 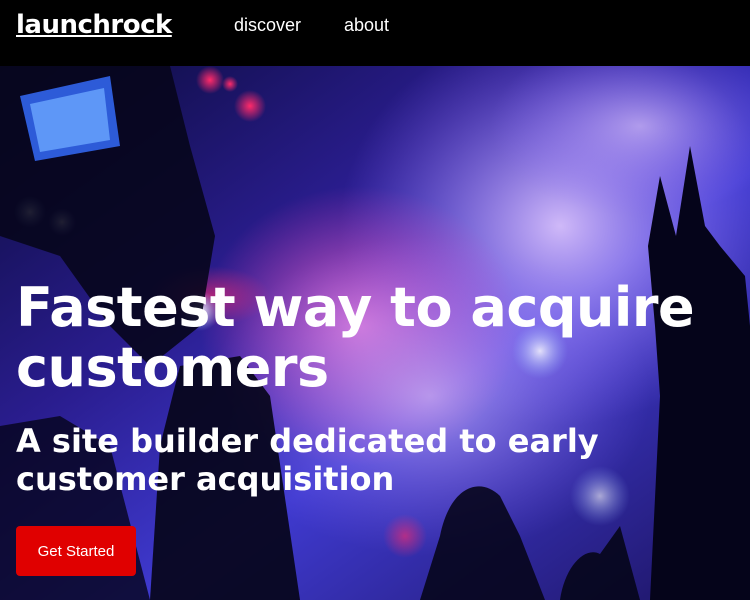 I want to click on nav-link-discover: discover, so click(x=267, y=25).